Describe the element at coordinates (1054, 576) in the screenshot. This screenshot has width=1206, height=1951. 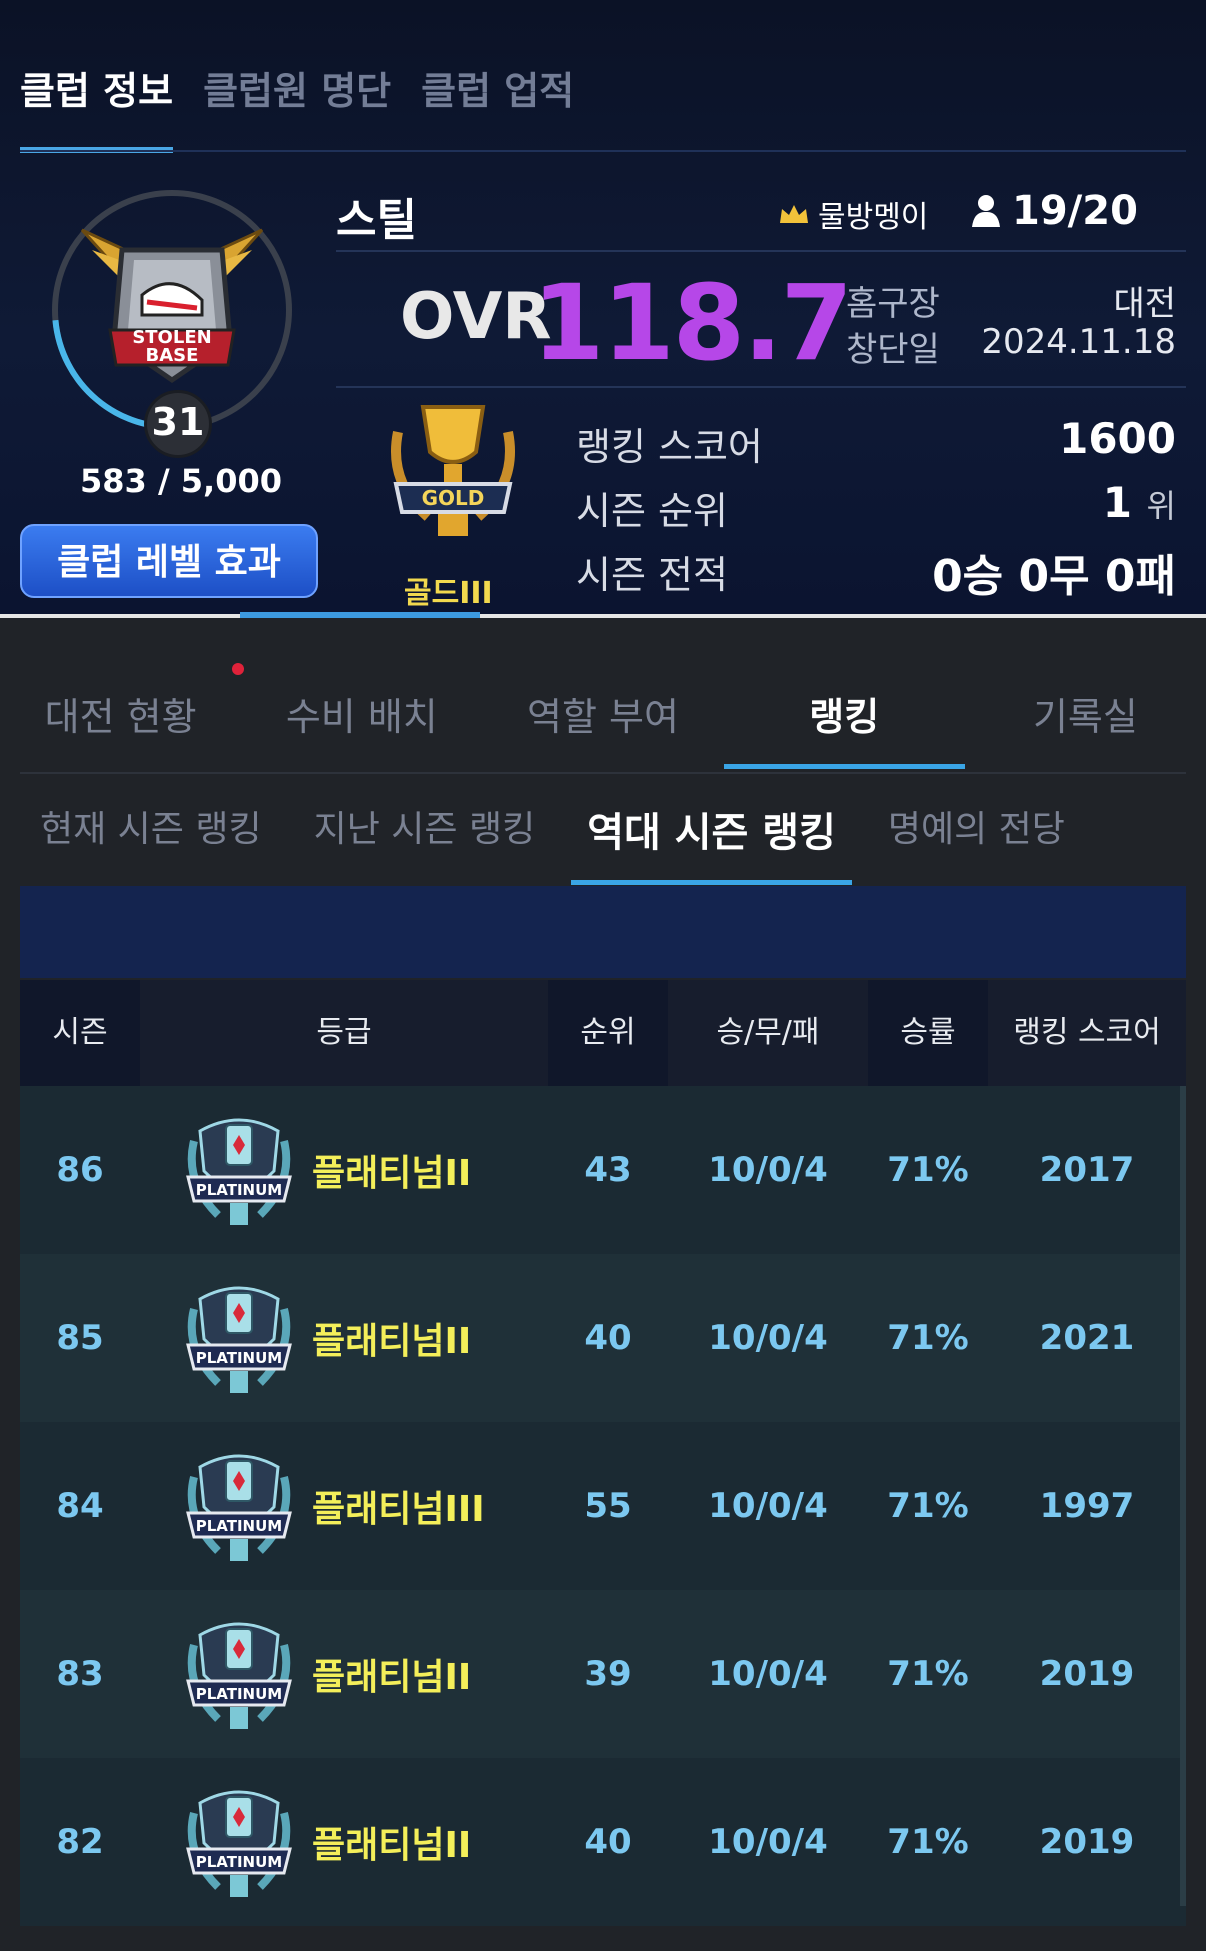
I see `season-record-value: 0승 0무 0패` at that location.